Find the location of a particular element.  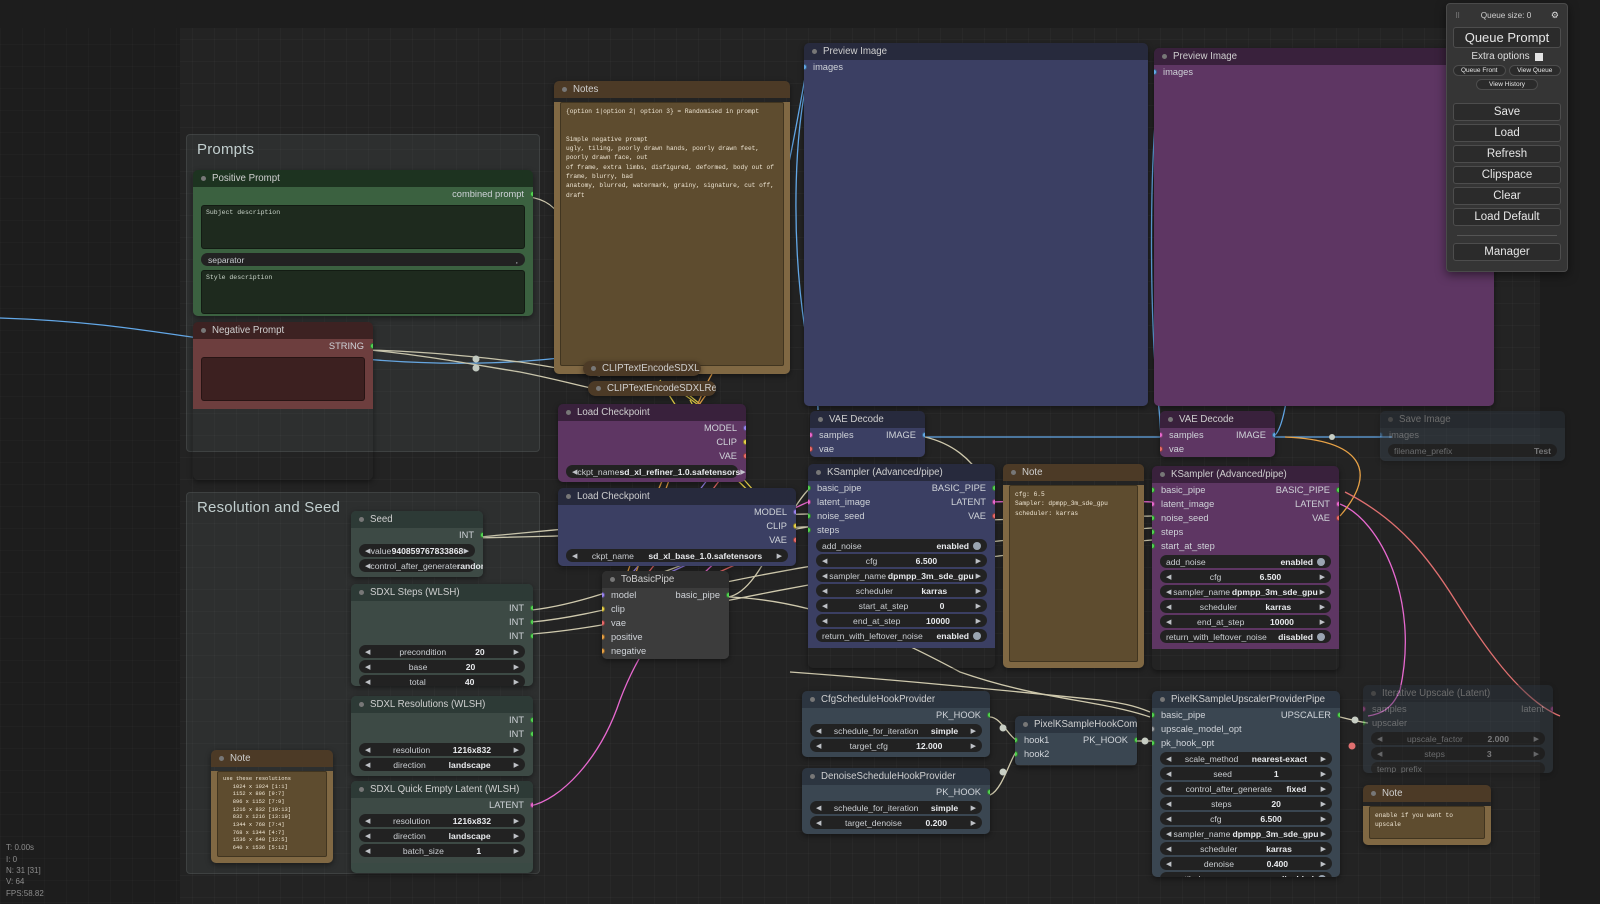

upscale-factor-widget: ◀ upscale_factor 2.000 ▶ is located at coordinates (1458, 738).